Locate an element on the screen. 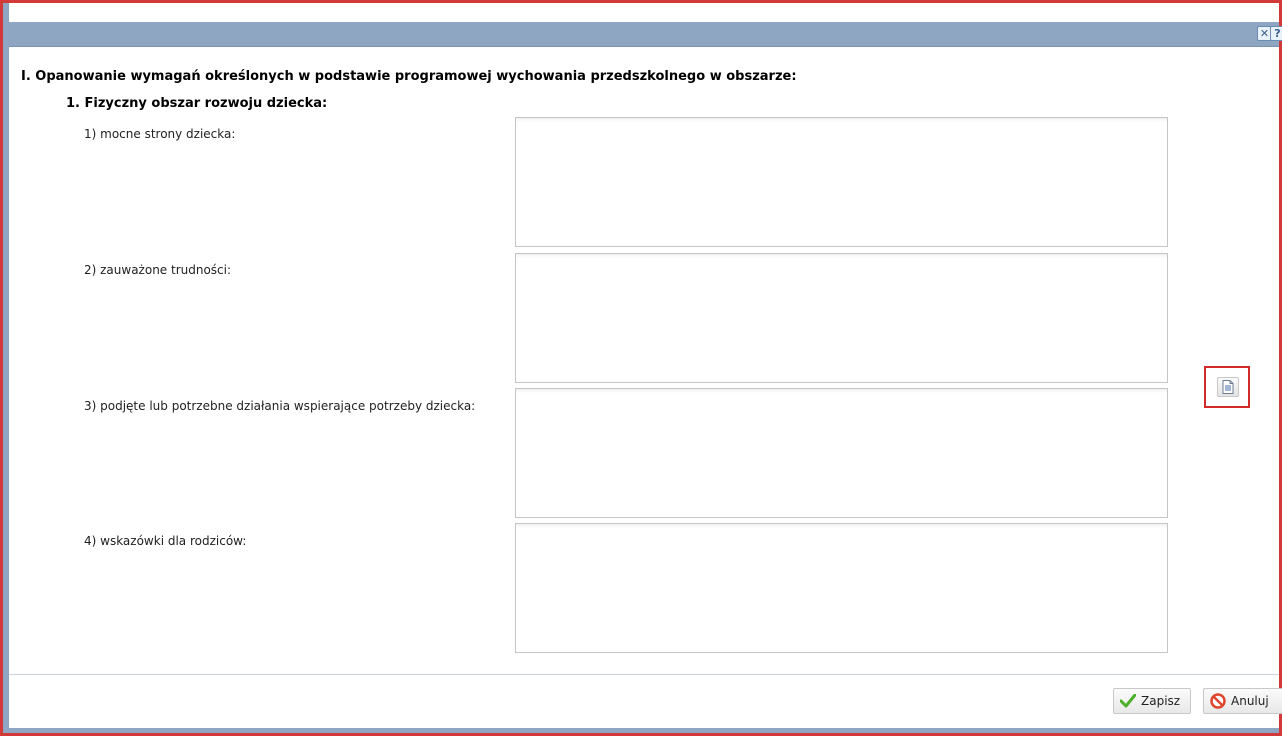 The height and width of the screenshot is (736, 1282). document-button is located at coordinates (1228, 387).